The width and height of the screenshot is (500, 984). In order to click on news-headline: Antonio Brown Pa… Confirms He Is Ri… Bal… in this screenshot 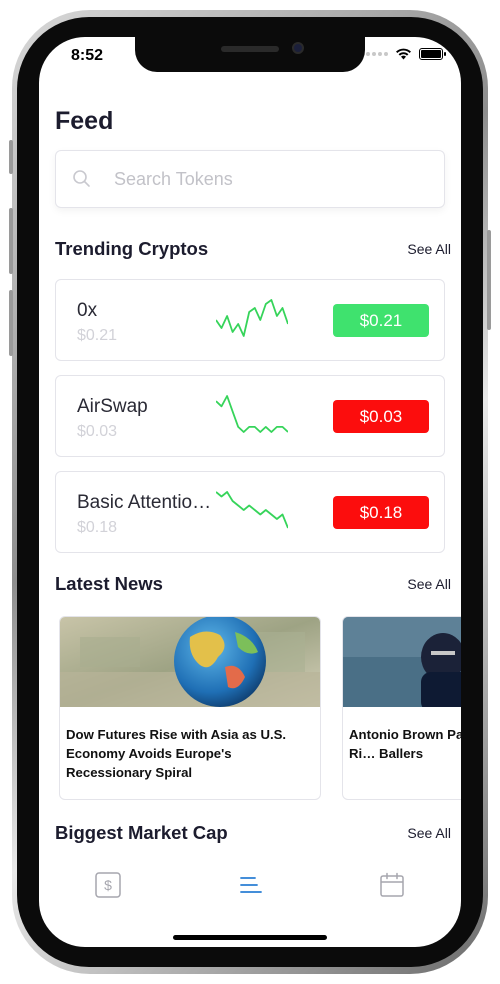, I will do `click(405, 744)`.